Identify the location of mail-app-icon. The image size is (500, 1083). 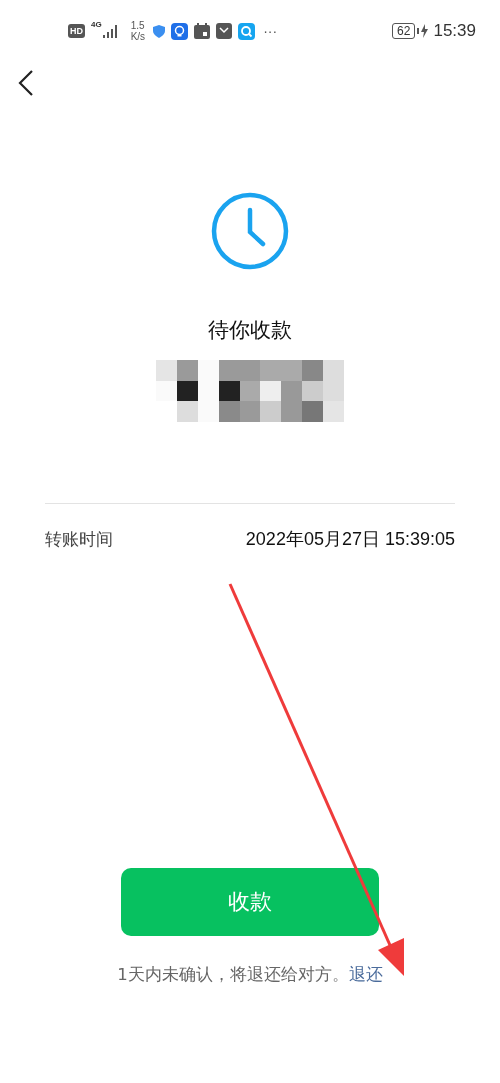
(224, 31).